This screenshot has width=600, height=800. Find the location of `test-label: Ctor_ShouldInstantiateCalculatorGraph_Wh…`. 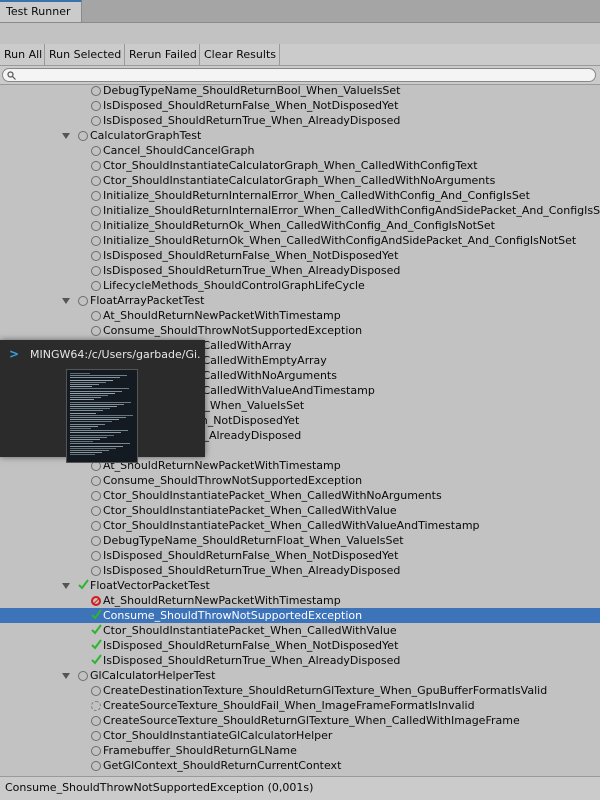

test-label: Ctor_ShouldInstantiateCalculatorGraph_Wh… is located at coordinates (290, 165).